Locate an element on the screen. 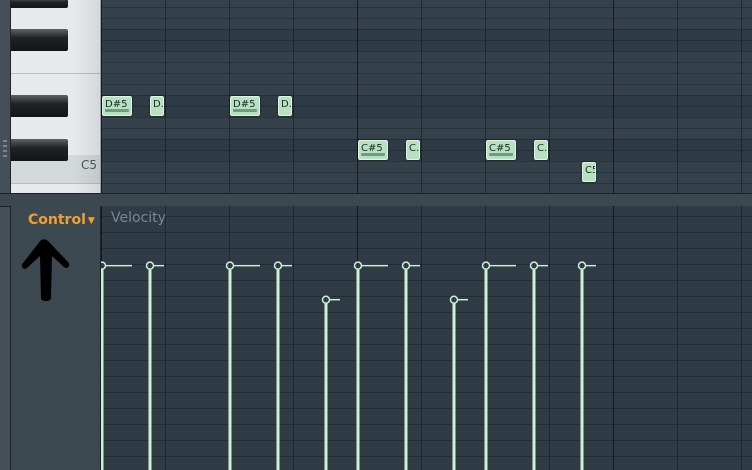 The width and height of the screenshot is (752, 470). control-dropdown-button: Control ▼ is located at coordinates (61, 220).